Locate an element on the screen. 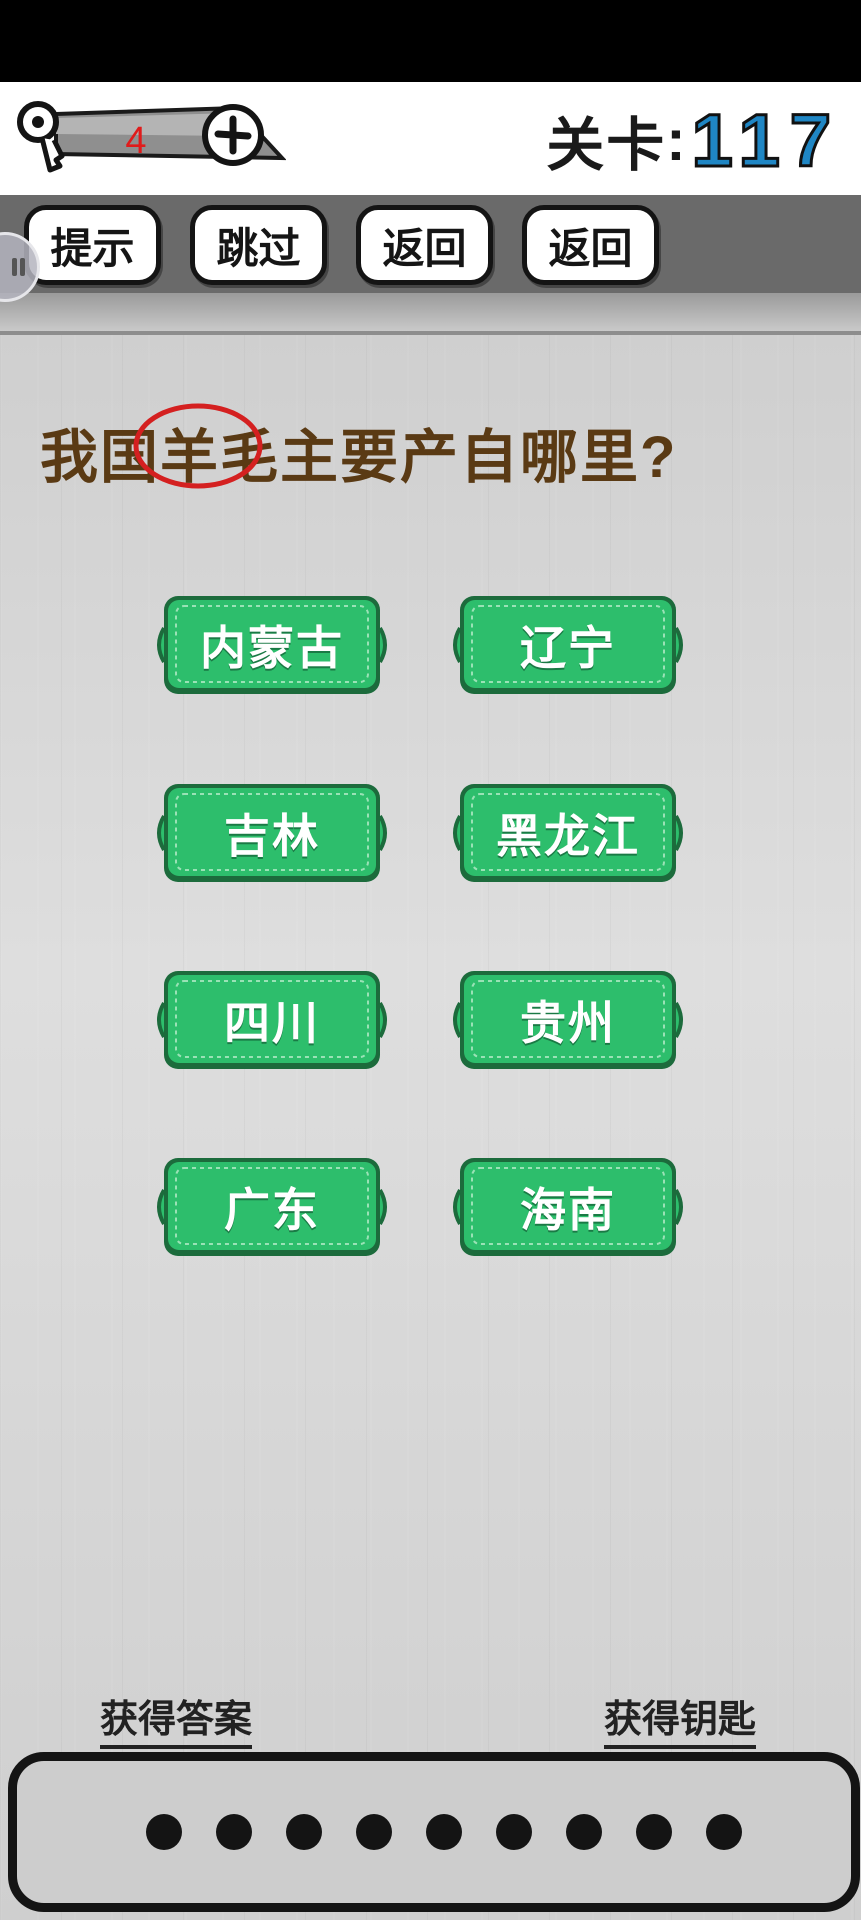 The height and width of the screenshot is (1920, 861). level-number: 117 is located at coordinates (765, 140).